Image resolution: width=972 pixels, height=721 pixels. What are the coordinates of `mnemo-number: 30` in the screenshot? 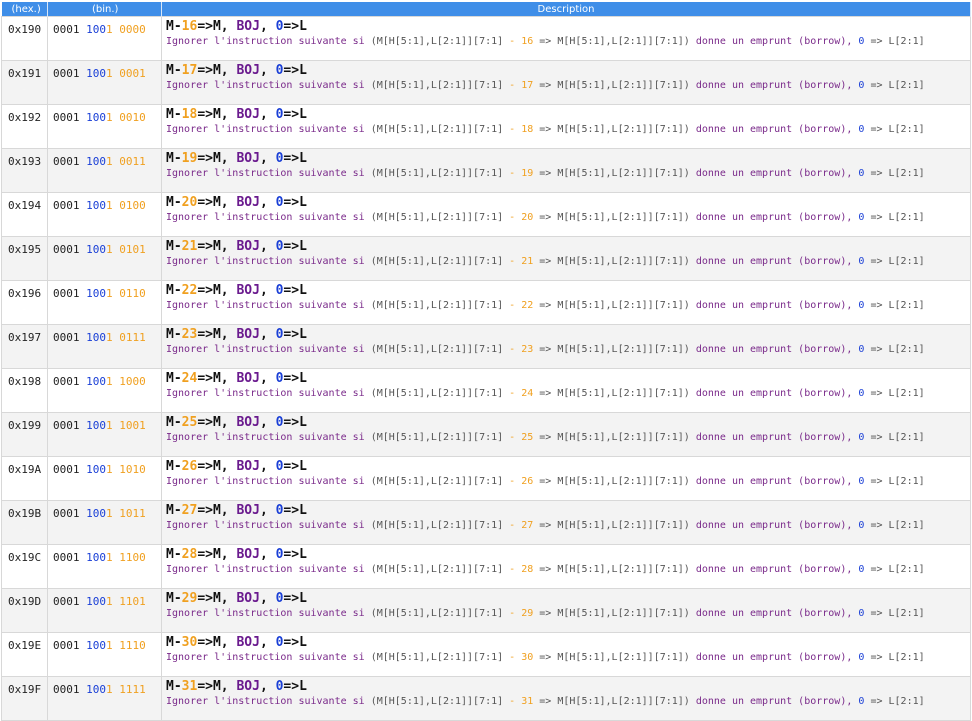 It's located at (189, 642).